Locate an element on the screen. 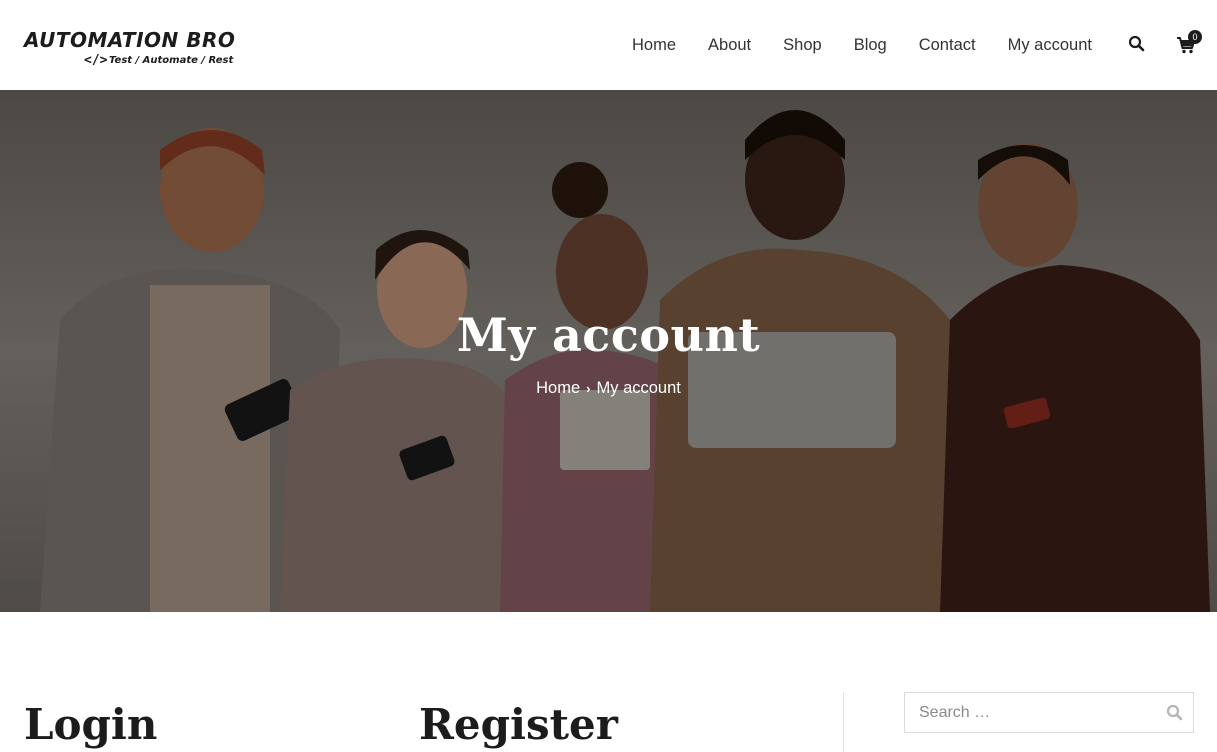 Image resolution: width=1217 pixels, height=752 pixels. breadcrumb: Home › My account is located at coordinates (608, 388).